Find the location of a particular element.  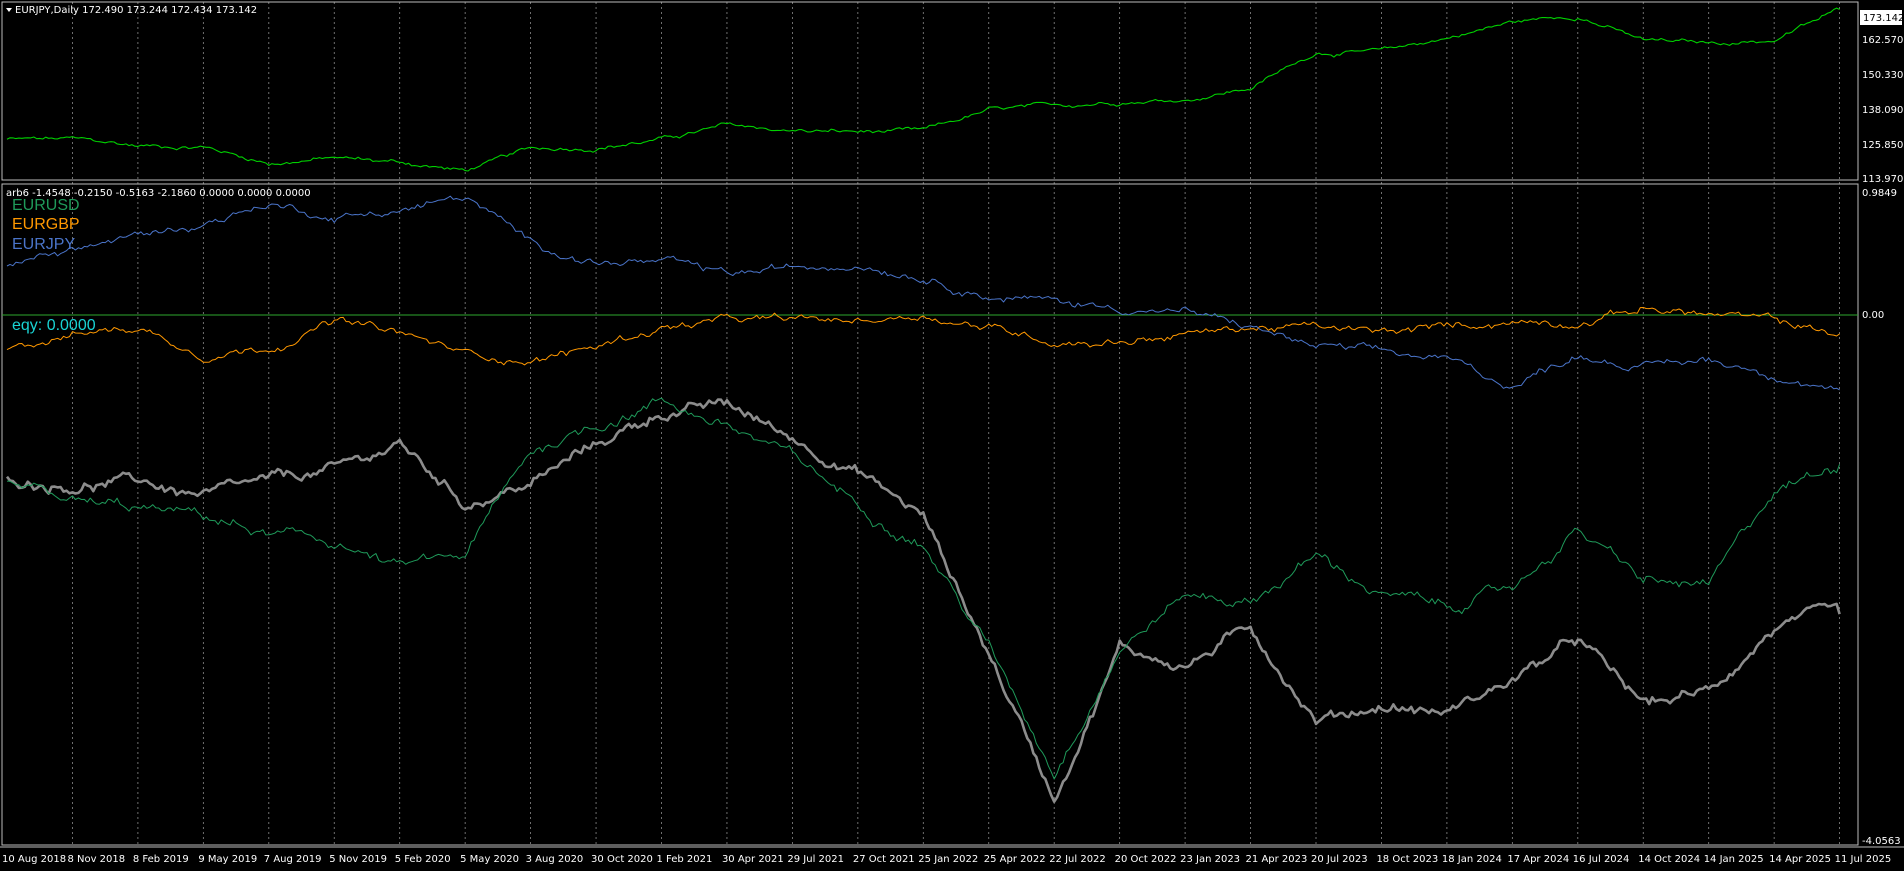

time-axis-label: 5 Nov 2019 is located at coordinates (358, 859).